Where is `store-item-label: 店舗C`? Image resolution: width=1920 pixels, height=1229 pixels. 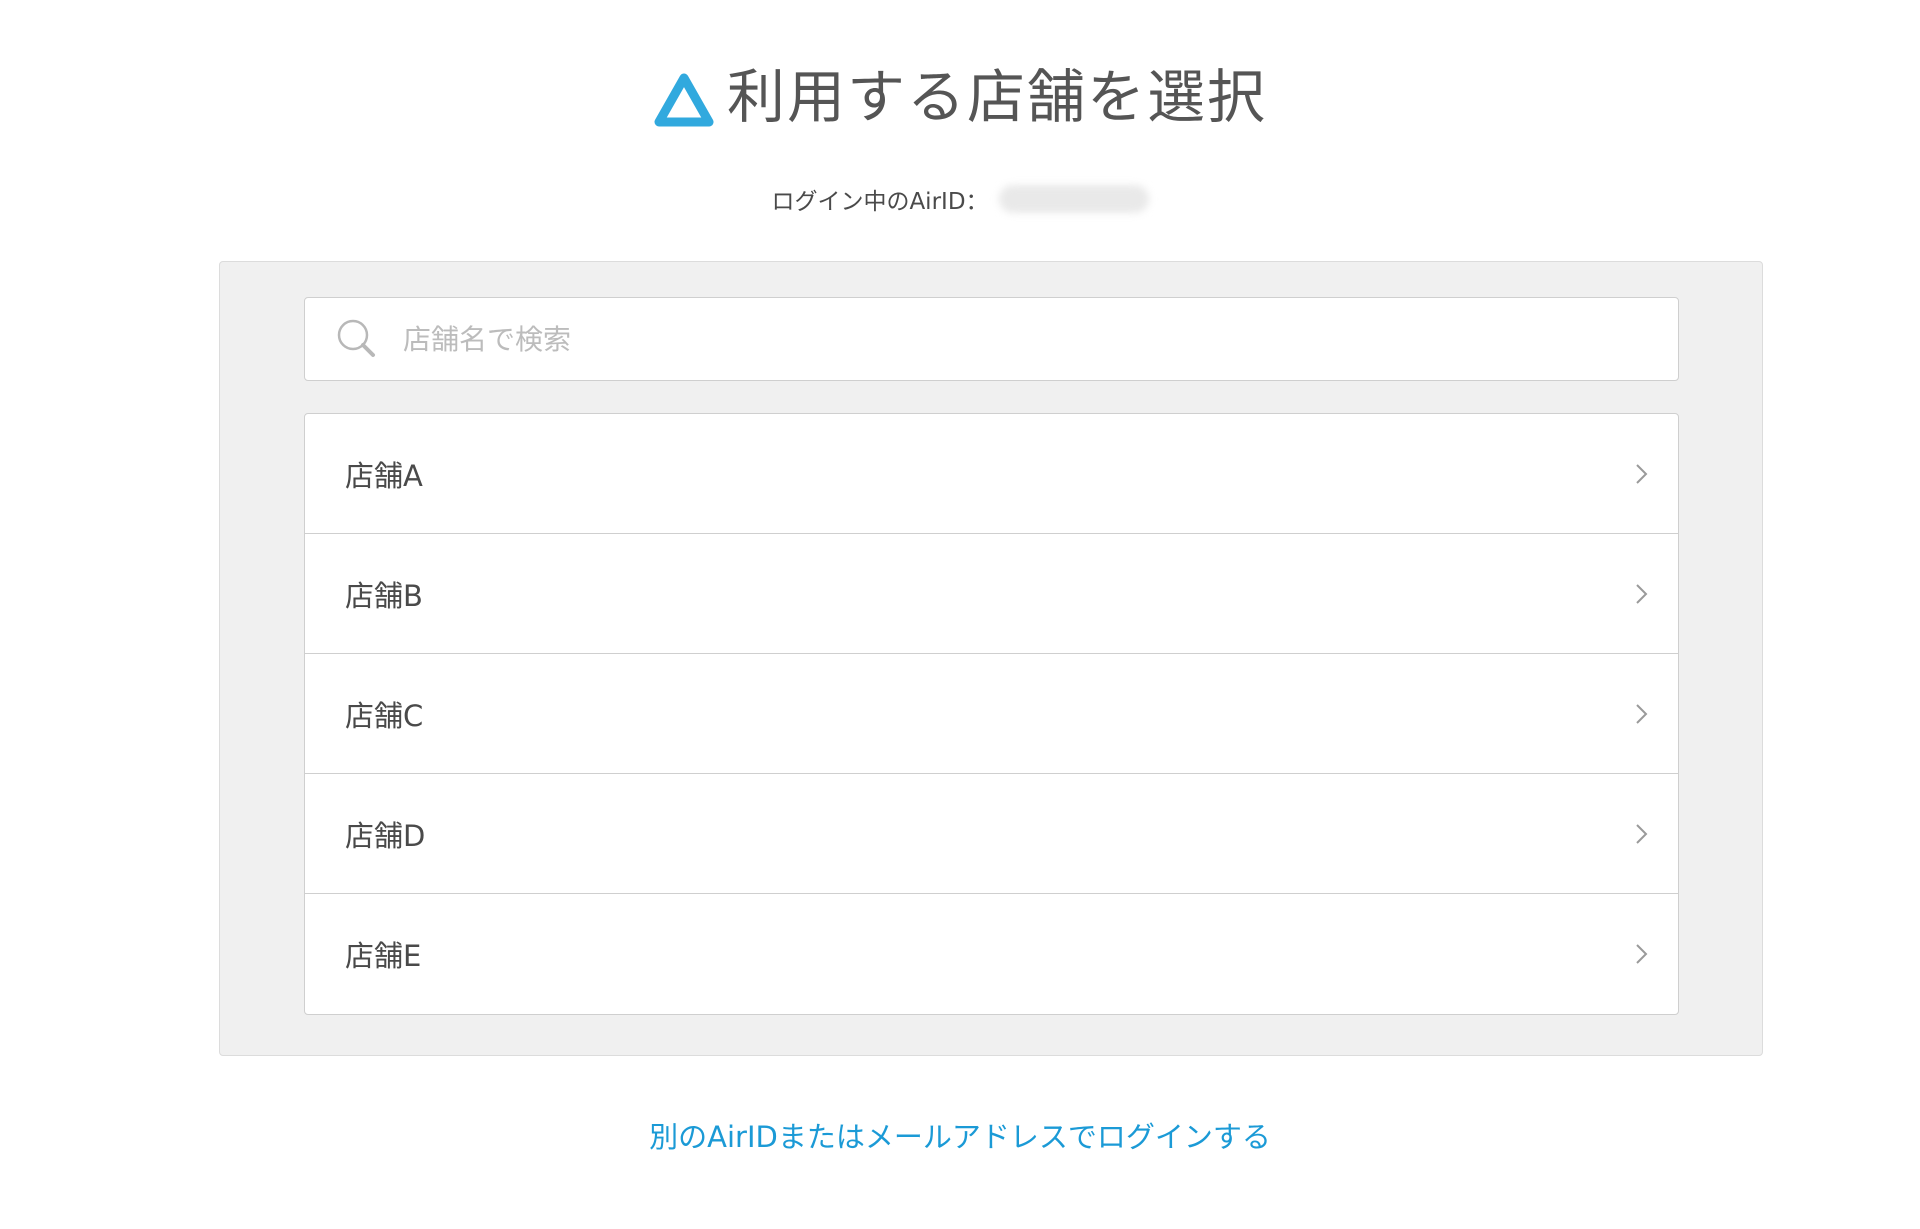
store-item-label: 店舗C is located at coordinates (384, 715).